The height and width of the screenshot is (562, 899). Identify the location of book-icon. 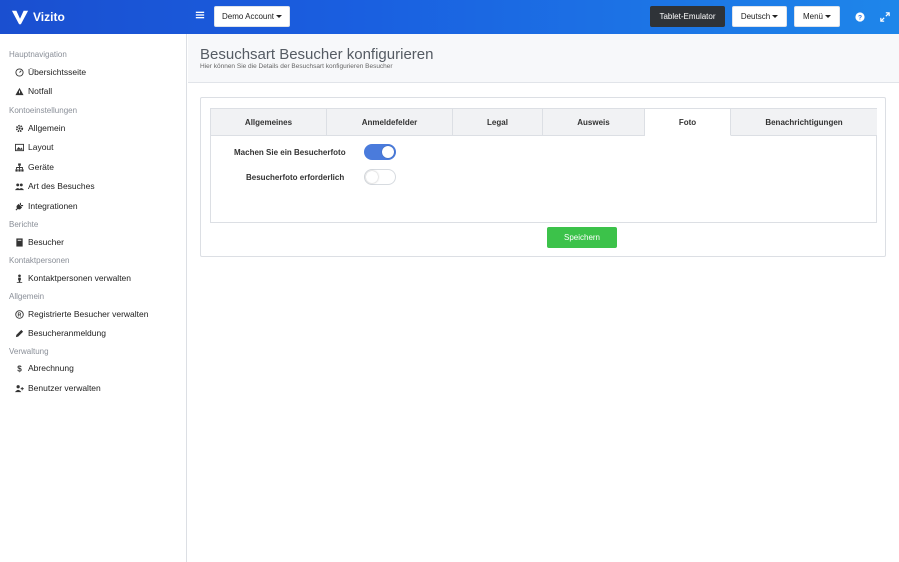
(19, 242).